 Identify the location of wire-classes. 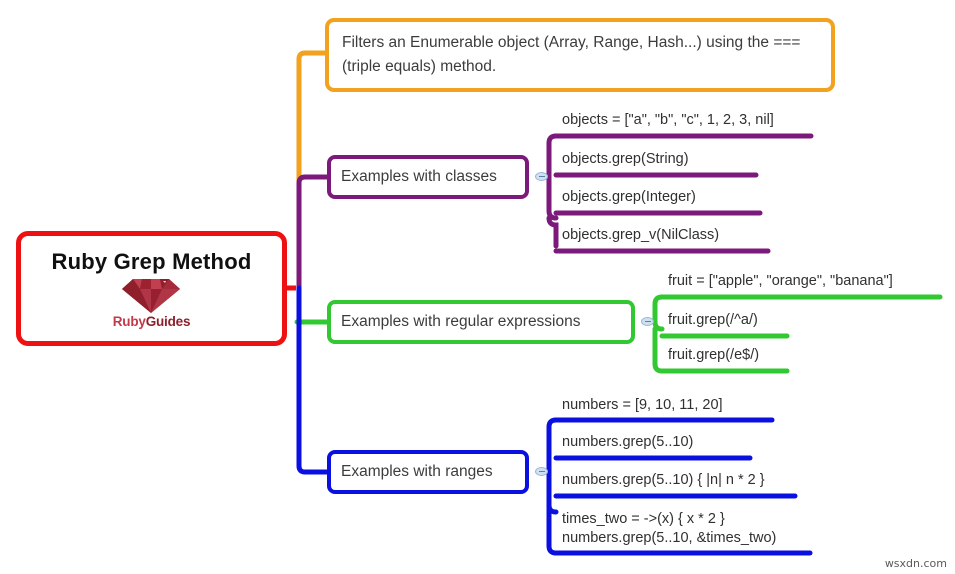
(313, 232).